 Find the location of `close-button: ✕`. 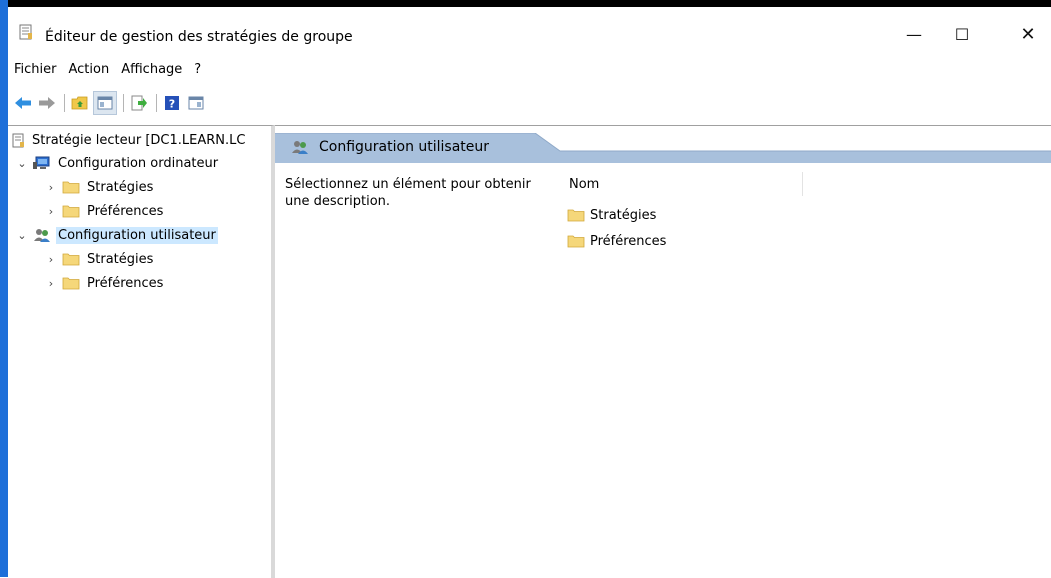

close-button: ✕ is located at coordinates (1028, 34).